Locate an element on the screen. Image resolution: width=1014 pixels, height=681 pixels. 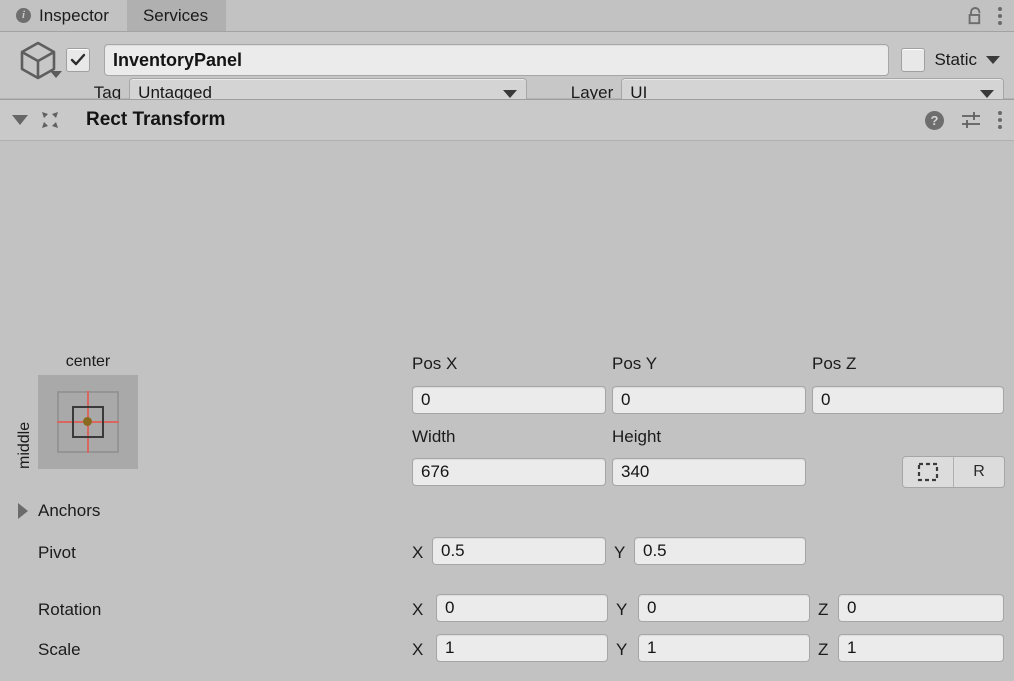
scale-label: Scale is located at coordinates (59, 649).